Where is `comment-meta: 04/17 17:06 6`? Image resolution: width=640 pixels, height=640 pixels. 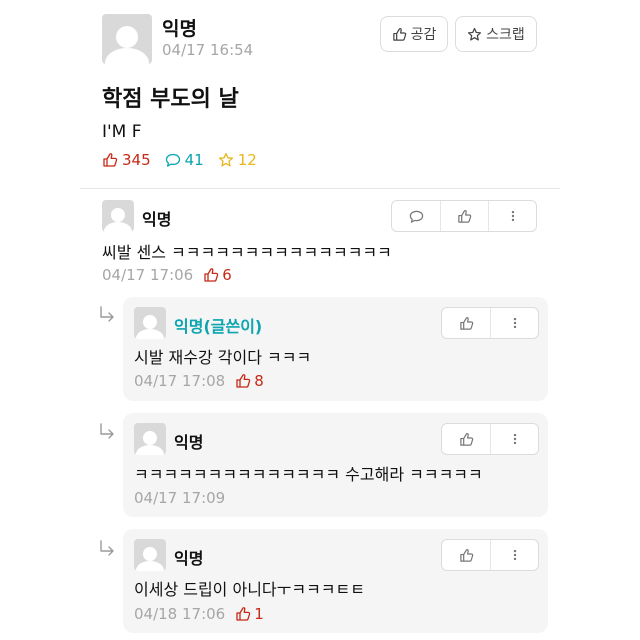
comment-meta: 04/17 17:06 6 is located at coordinates (167, 275).